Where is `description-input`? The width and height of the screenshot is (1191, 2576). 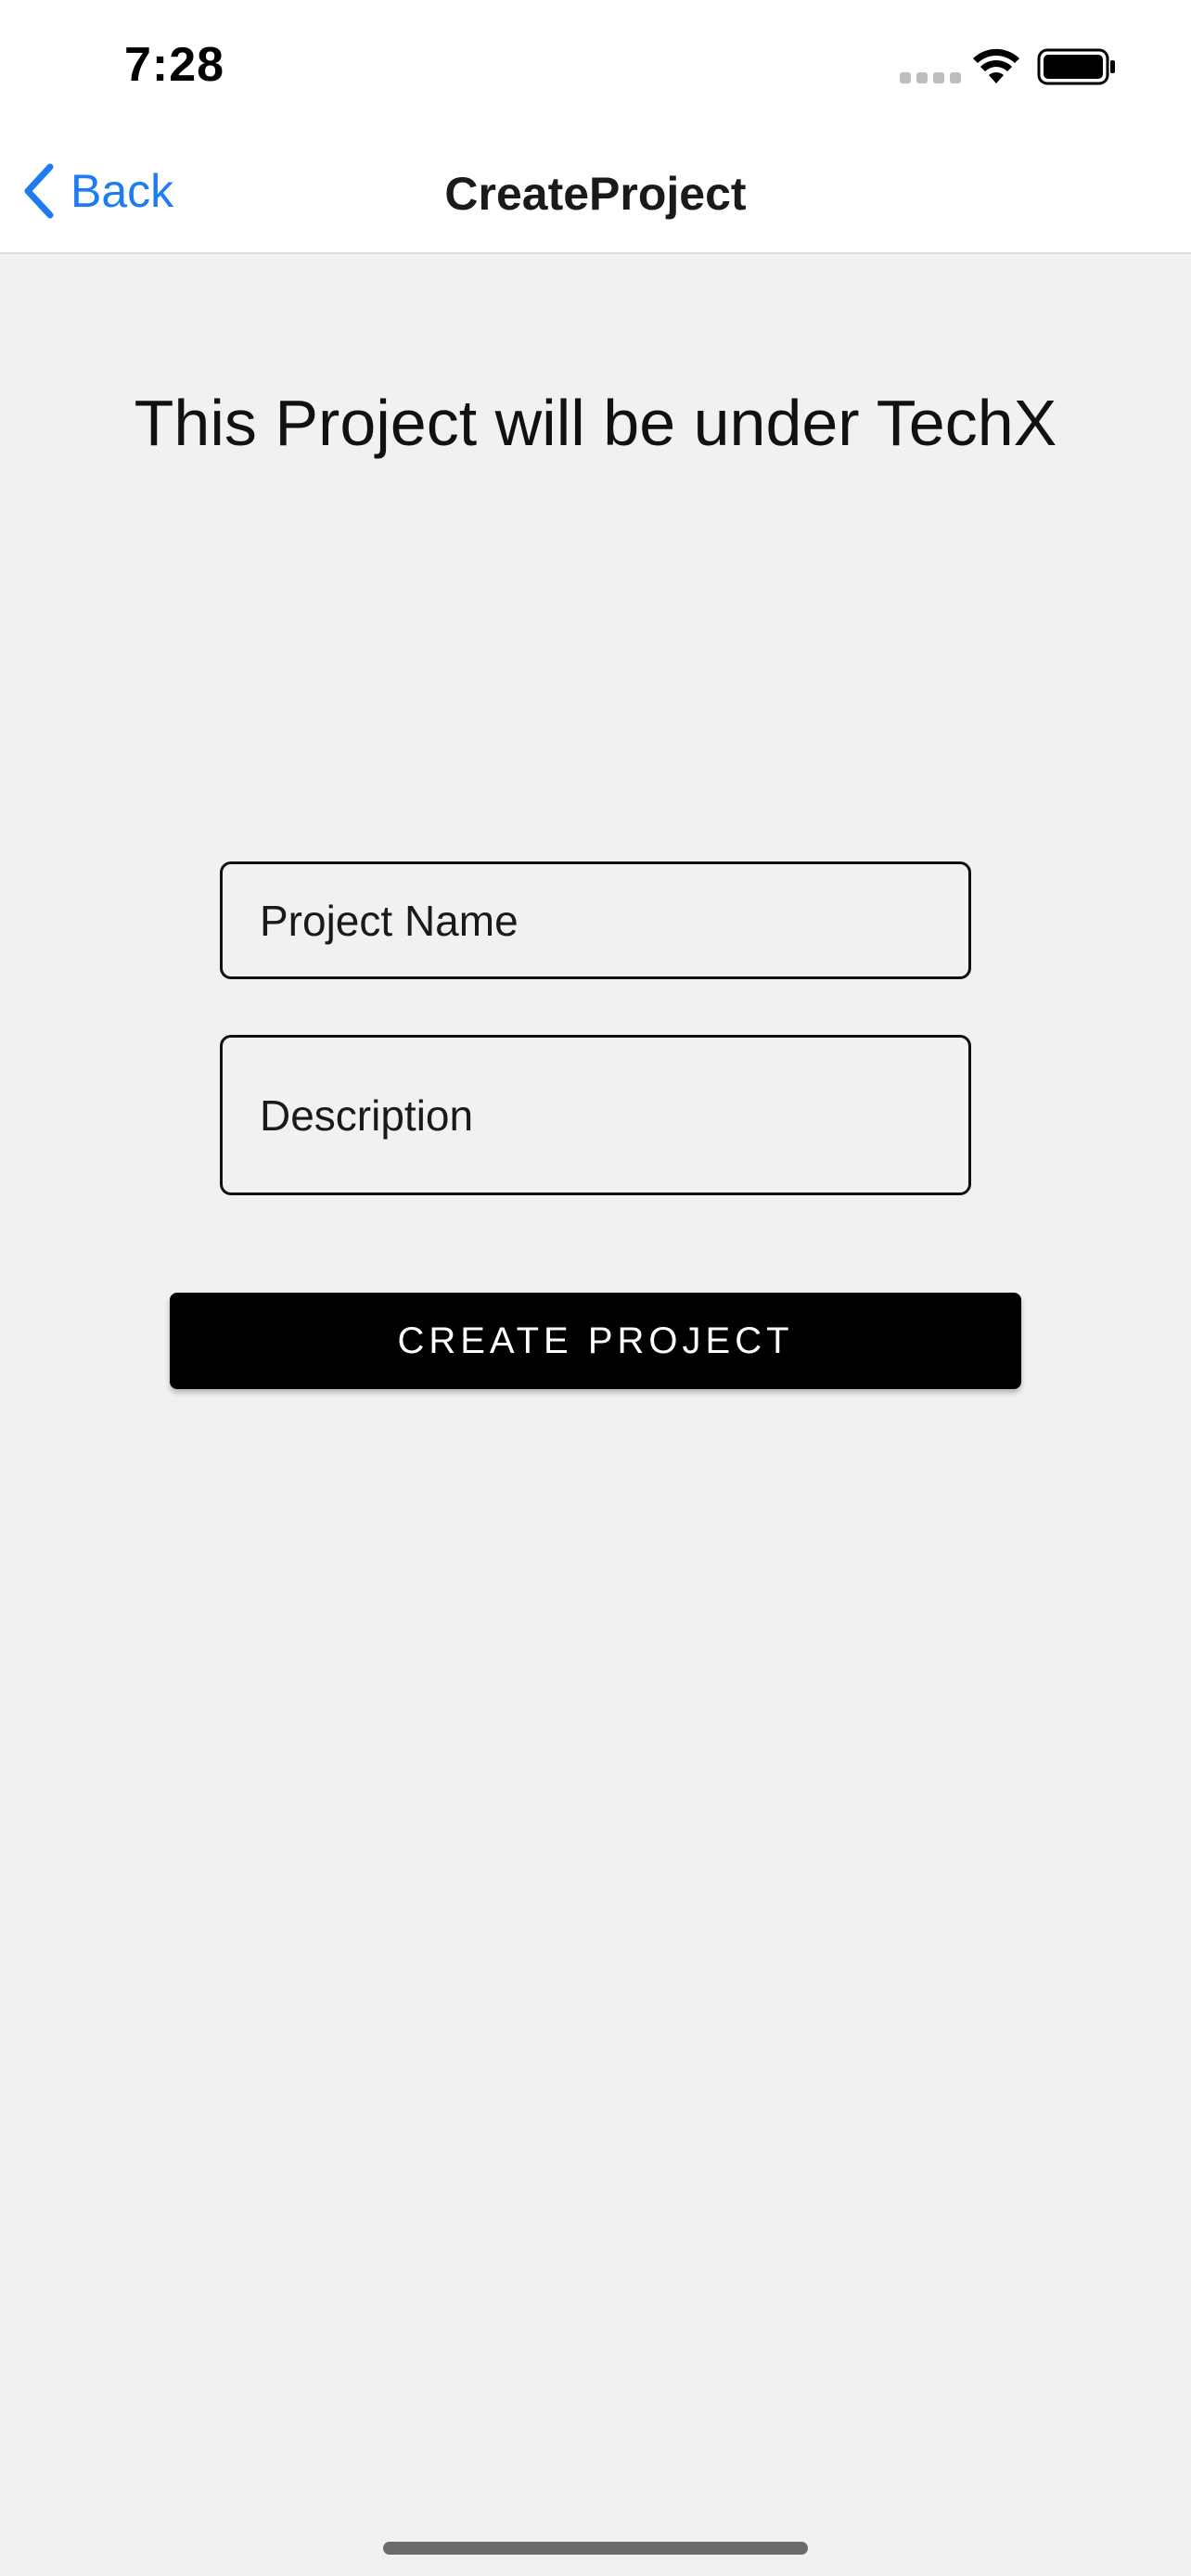 description-input is located at coordinates (614, 1116).